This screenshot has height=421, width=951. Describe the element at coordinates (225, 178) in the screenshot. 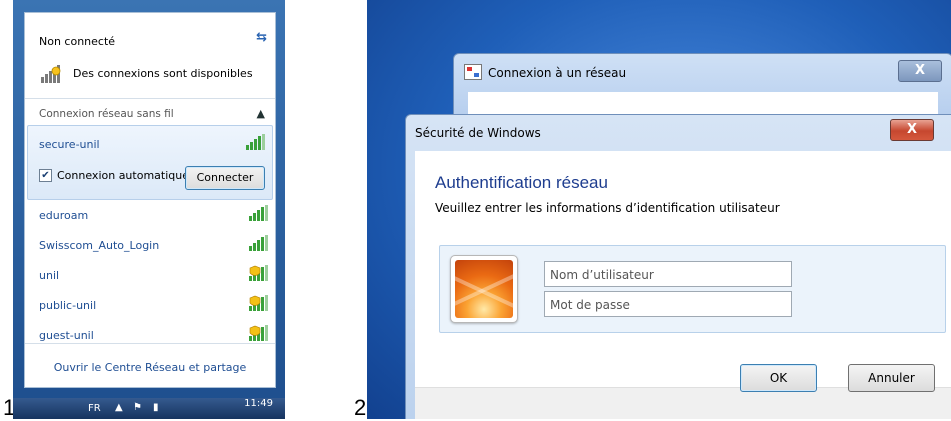

I see `connect-button: Connecter` at that location.